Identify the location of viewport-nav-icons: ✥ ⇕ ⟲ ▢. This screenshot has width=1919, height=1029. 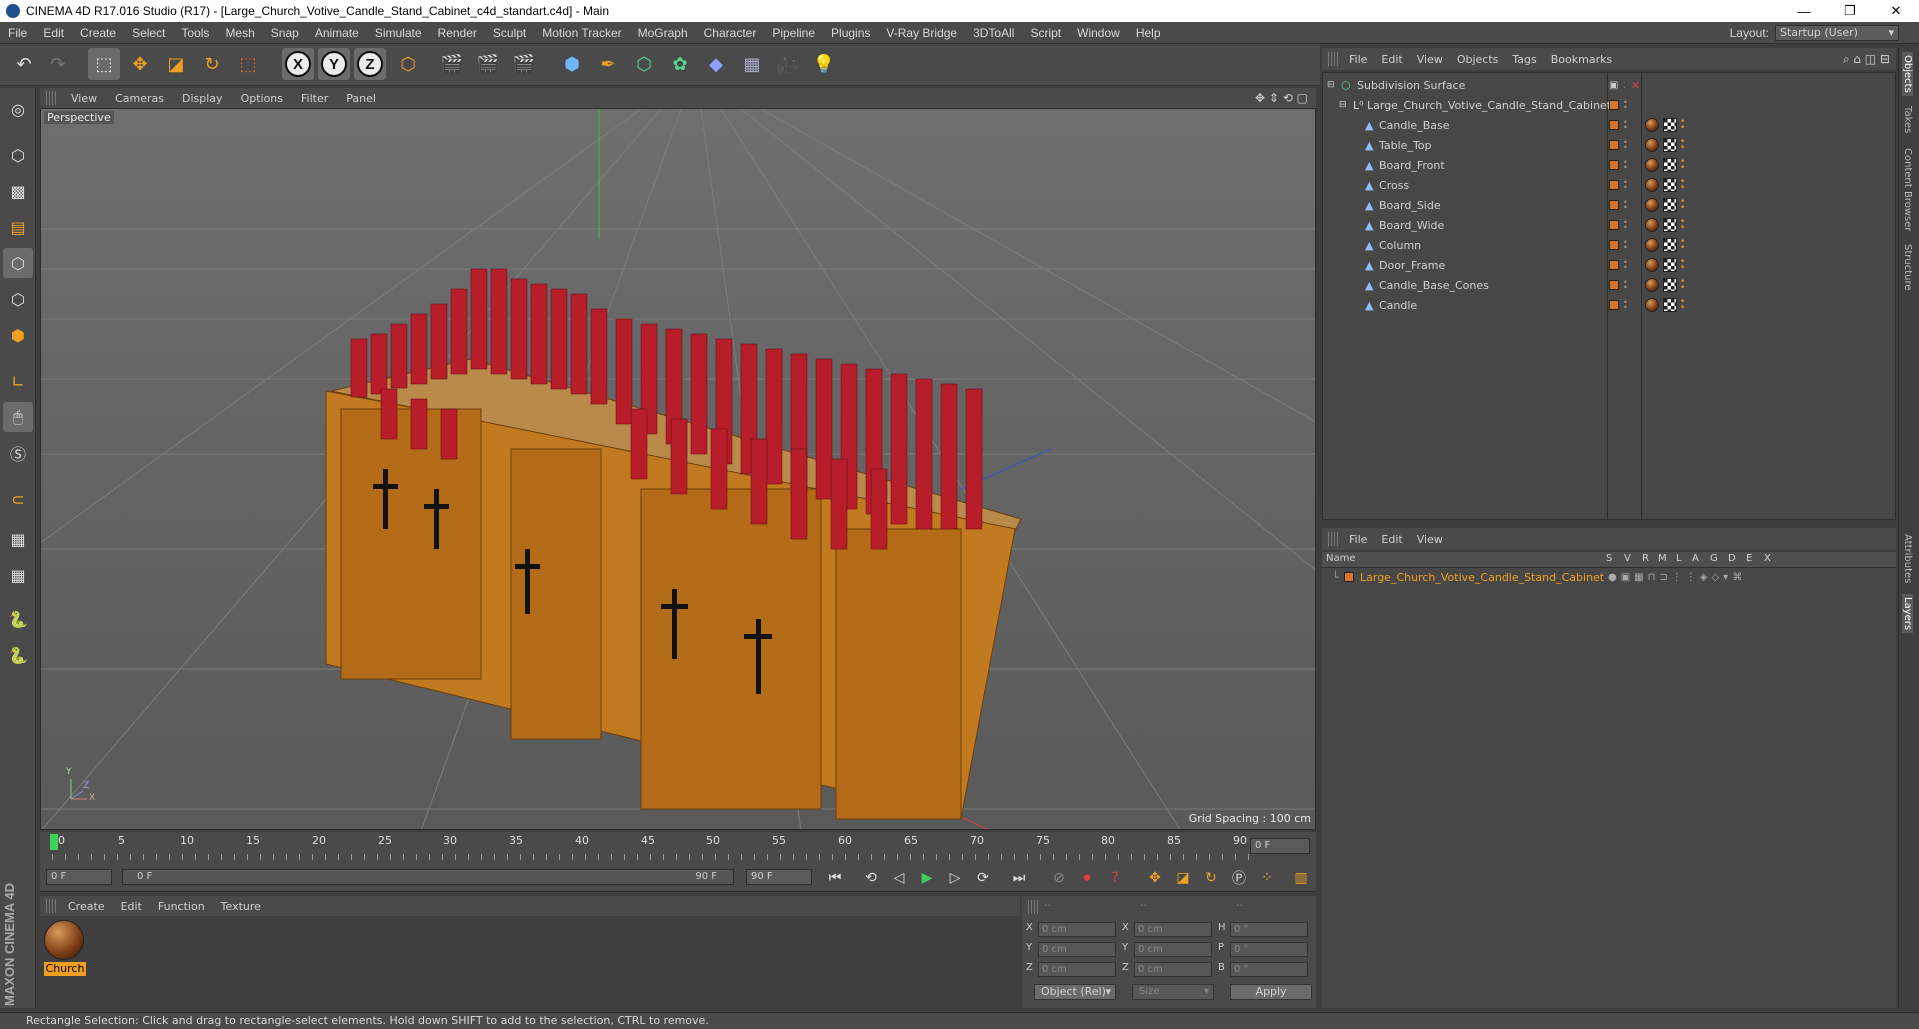
(1281, 98).